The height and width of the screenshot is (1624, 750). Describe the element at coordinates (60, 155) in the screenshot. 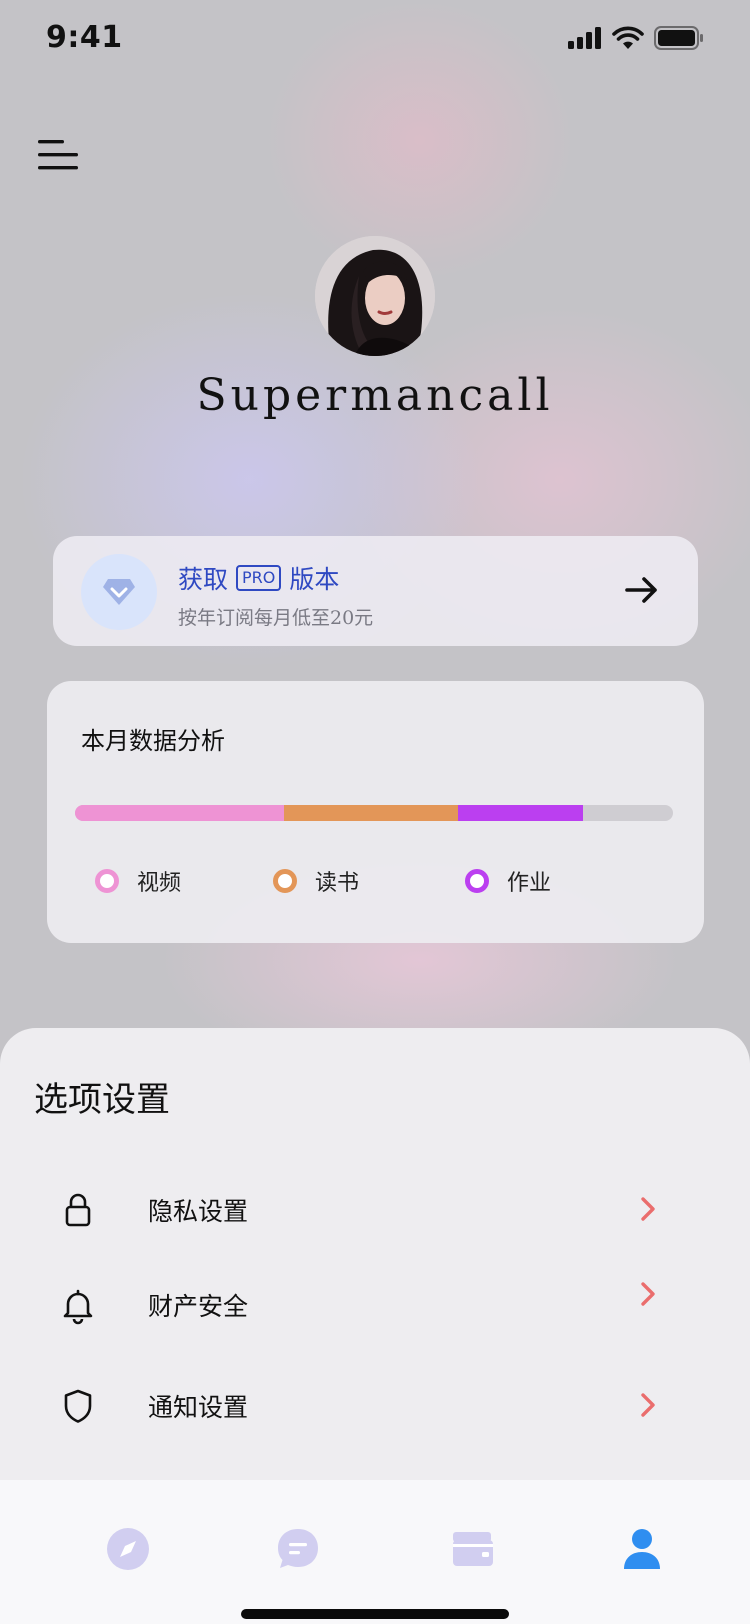

I see `menu-icon` at that location.